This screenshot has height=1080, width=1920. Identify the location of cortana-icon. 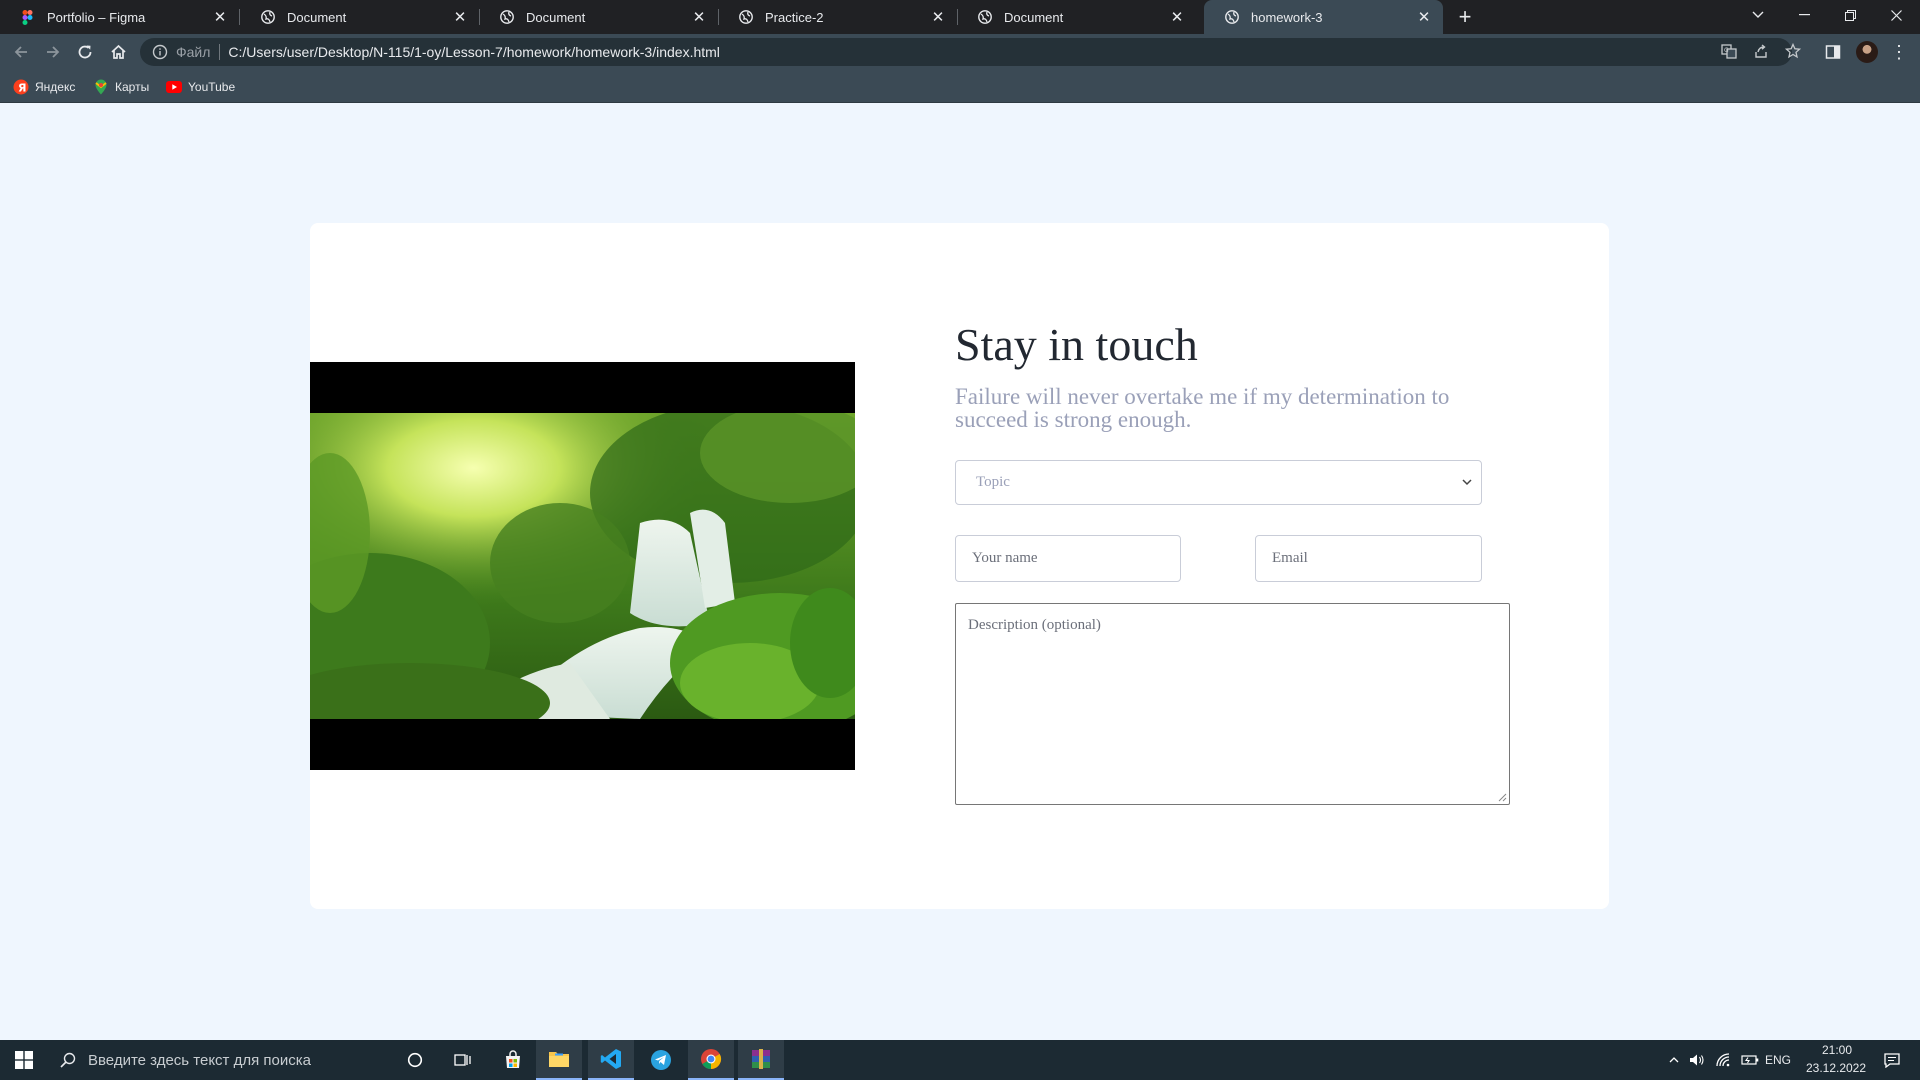
(415, 1060).